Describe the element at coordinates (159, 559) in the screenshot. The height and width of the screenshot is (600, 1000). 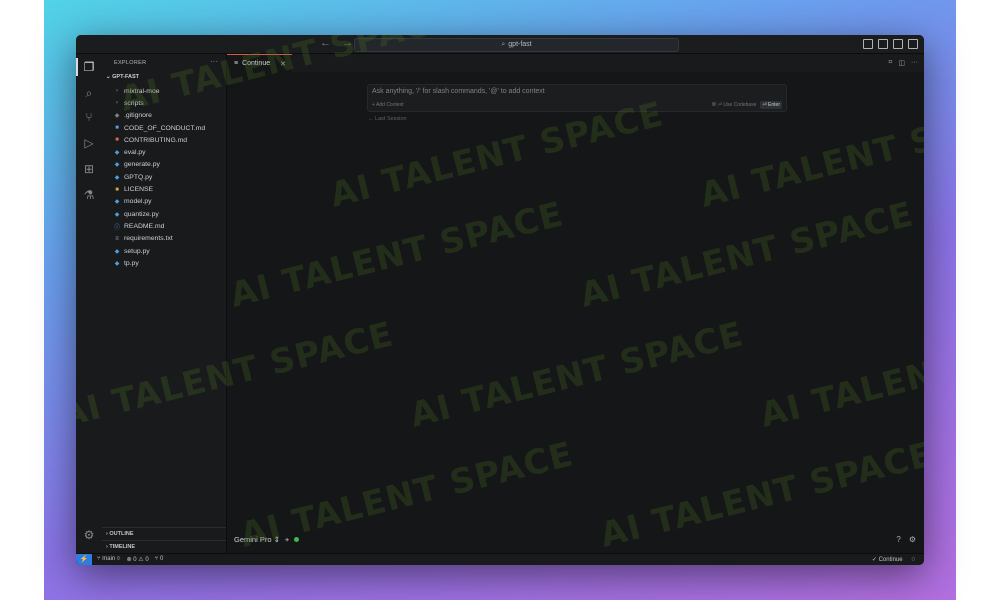
I see `ports-indicator: ⑂ 0` at that location.